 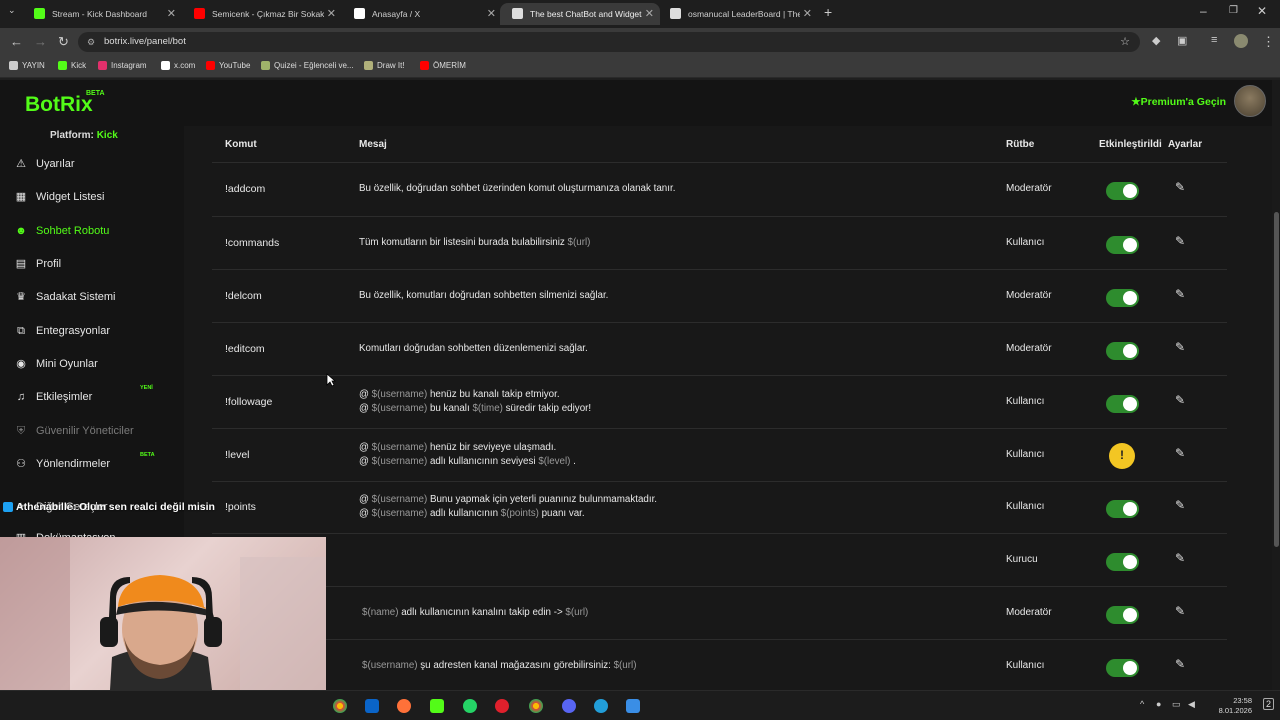 I want to click on header-message: Mesaj, so click(x=373, y=144).